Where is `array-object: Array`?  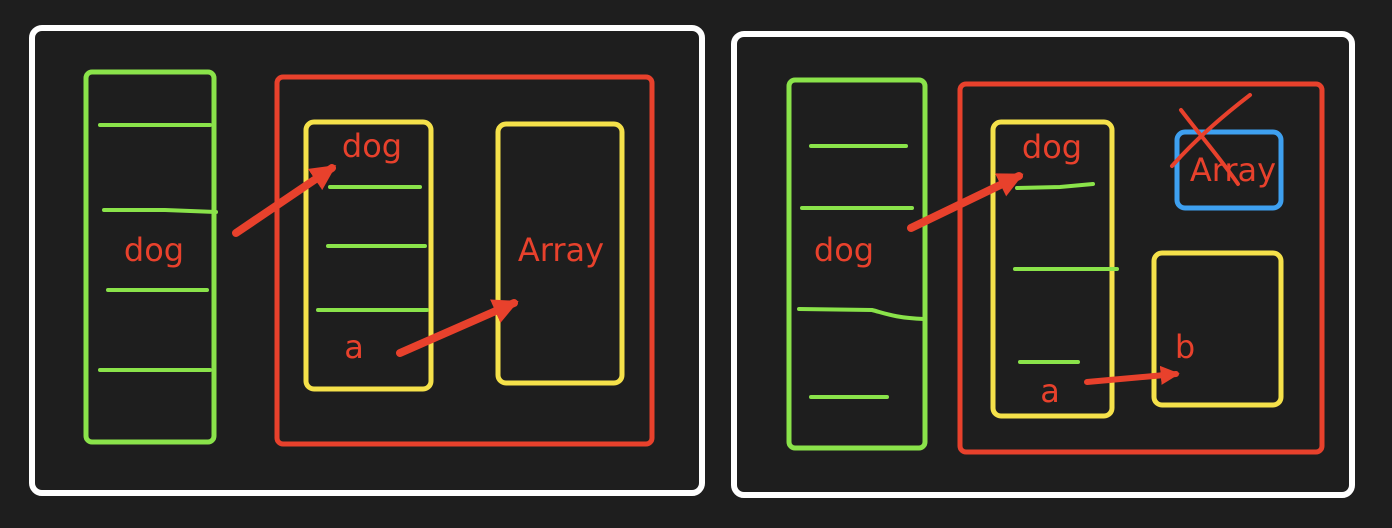 array-object: Array is located at coordinates (560, 253).